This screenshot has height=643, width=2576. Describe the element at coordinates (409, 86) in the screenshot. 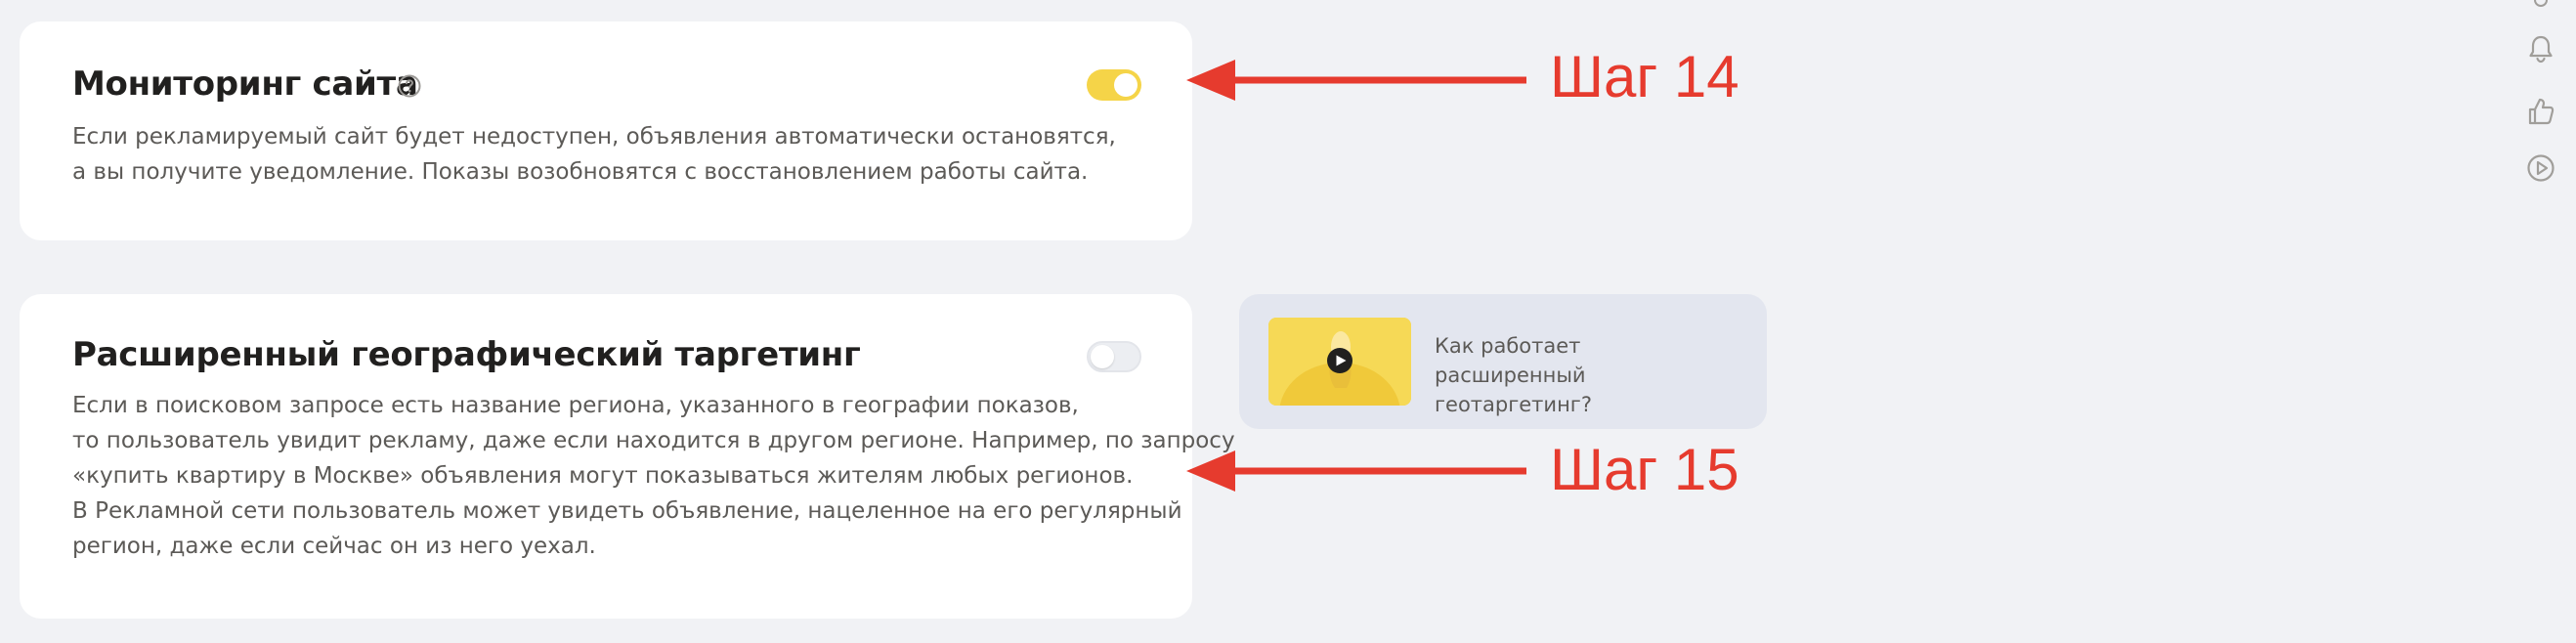

I see `help-icon` at that location.